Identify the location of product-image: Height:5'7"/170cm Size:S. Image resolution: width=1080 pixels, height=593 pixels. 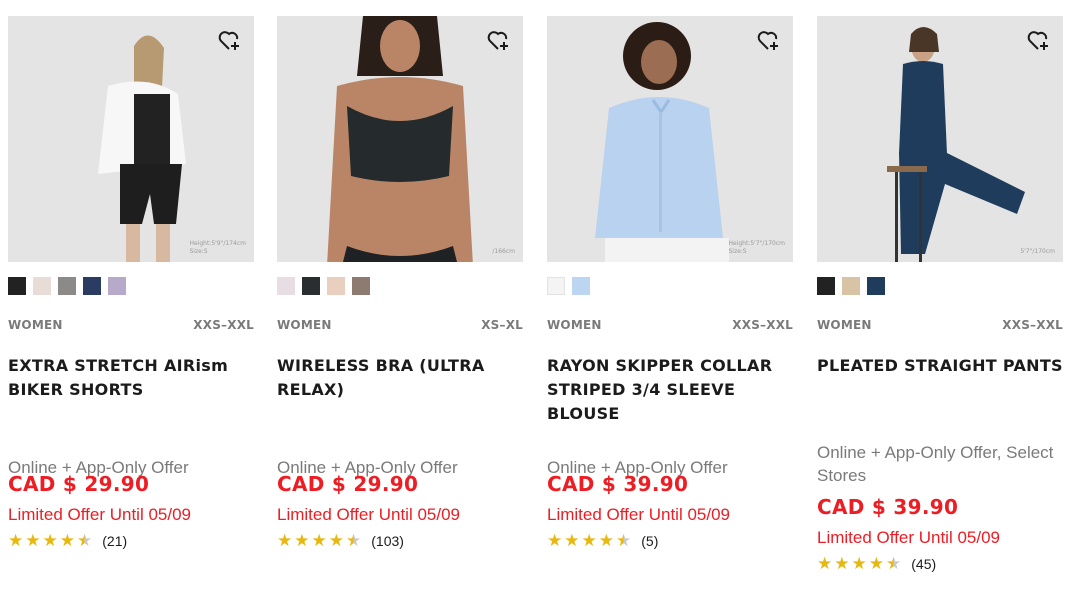
(670, 139).